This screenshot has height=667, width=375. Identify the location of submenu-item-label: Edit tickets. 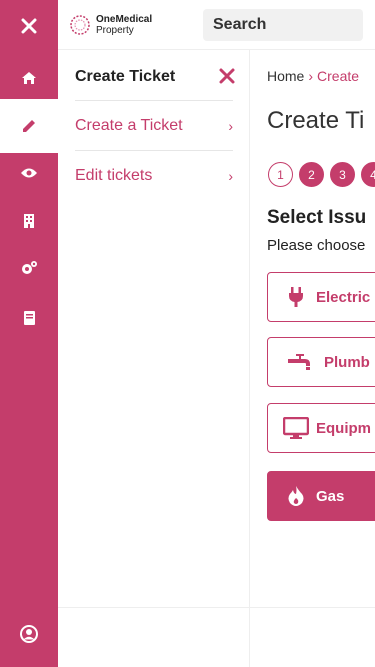
(114, 175).